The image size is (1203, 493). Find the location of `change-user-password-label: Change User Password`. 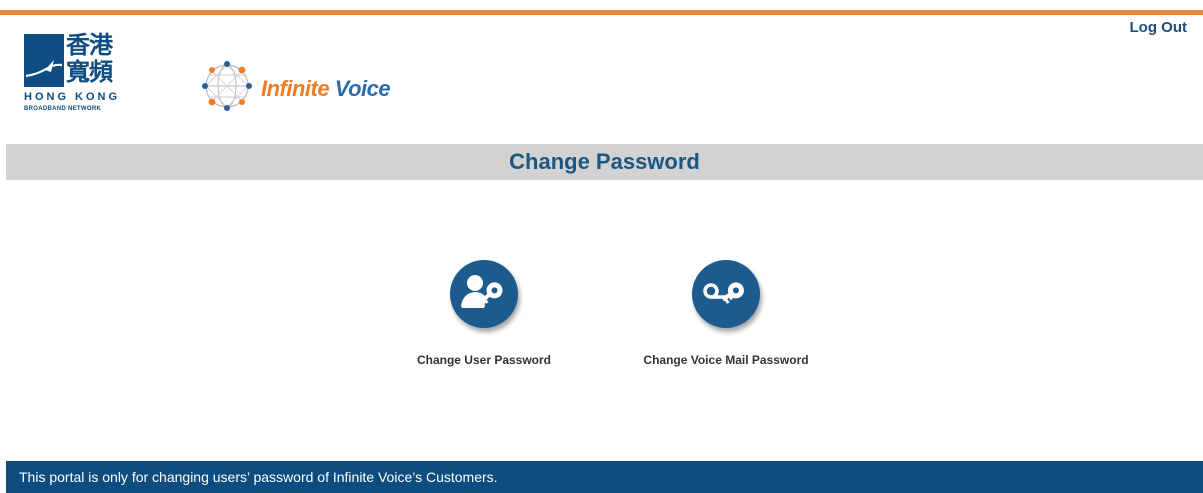

change-user-password-label: Change User Password is located at coordinates (484, 360).